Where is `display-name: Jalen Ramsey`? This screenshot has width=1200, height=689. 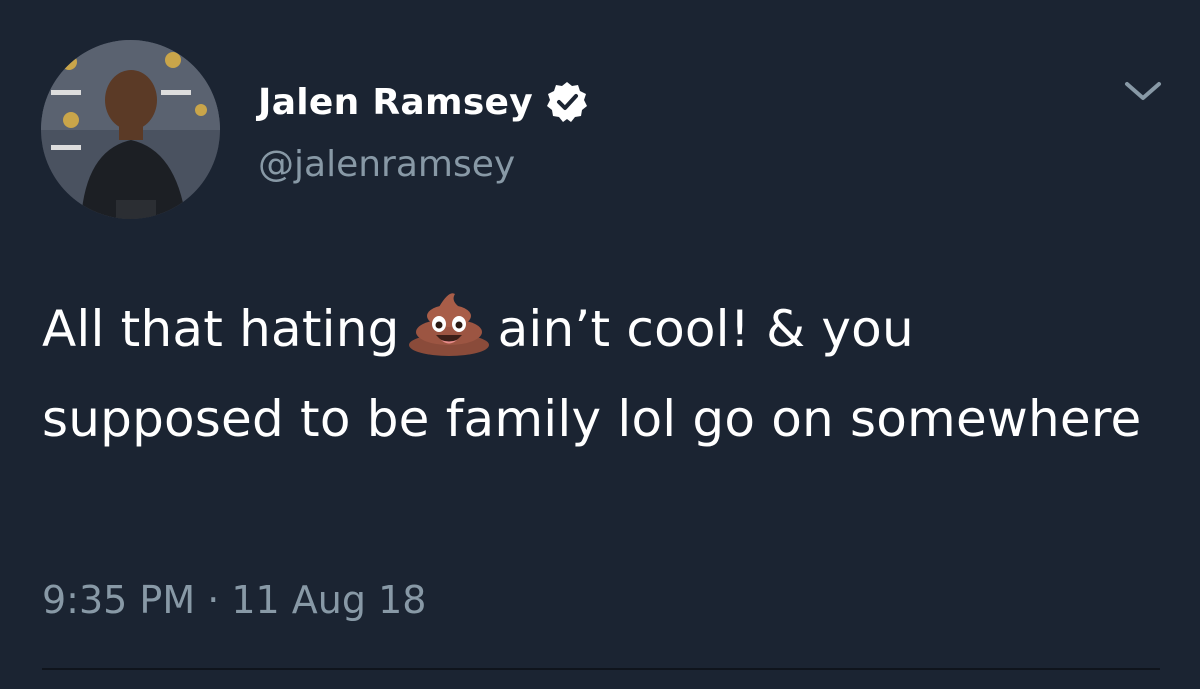
display-name: Jalen Ramsey is located at coordinates (395, 102).